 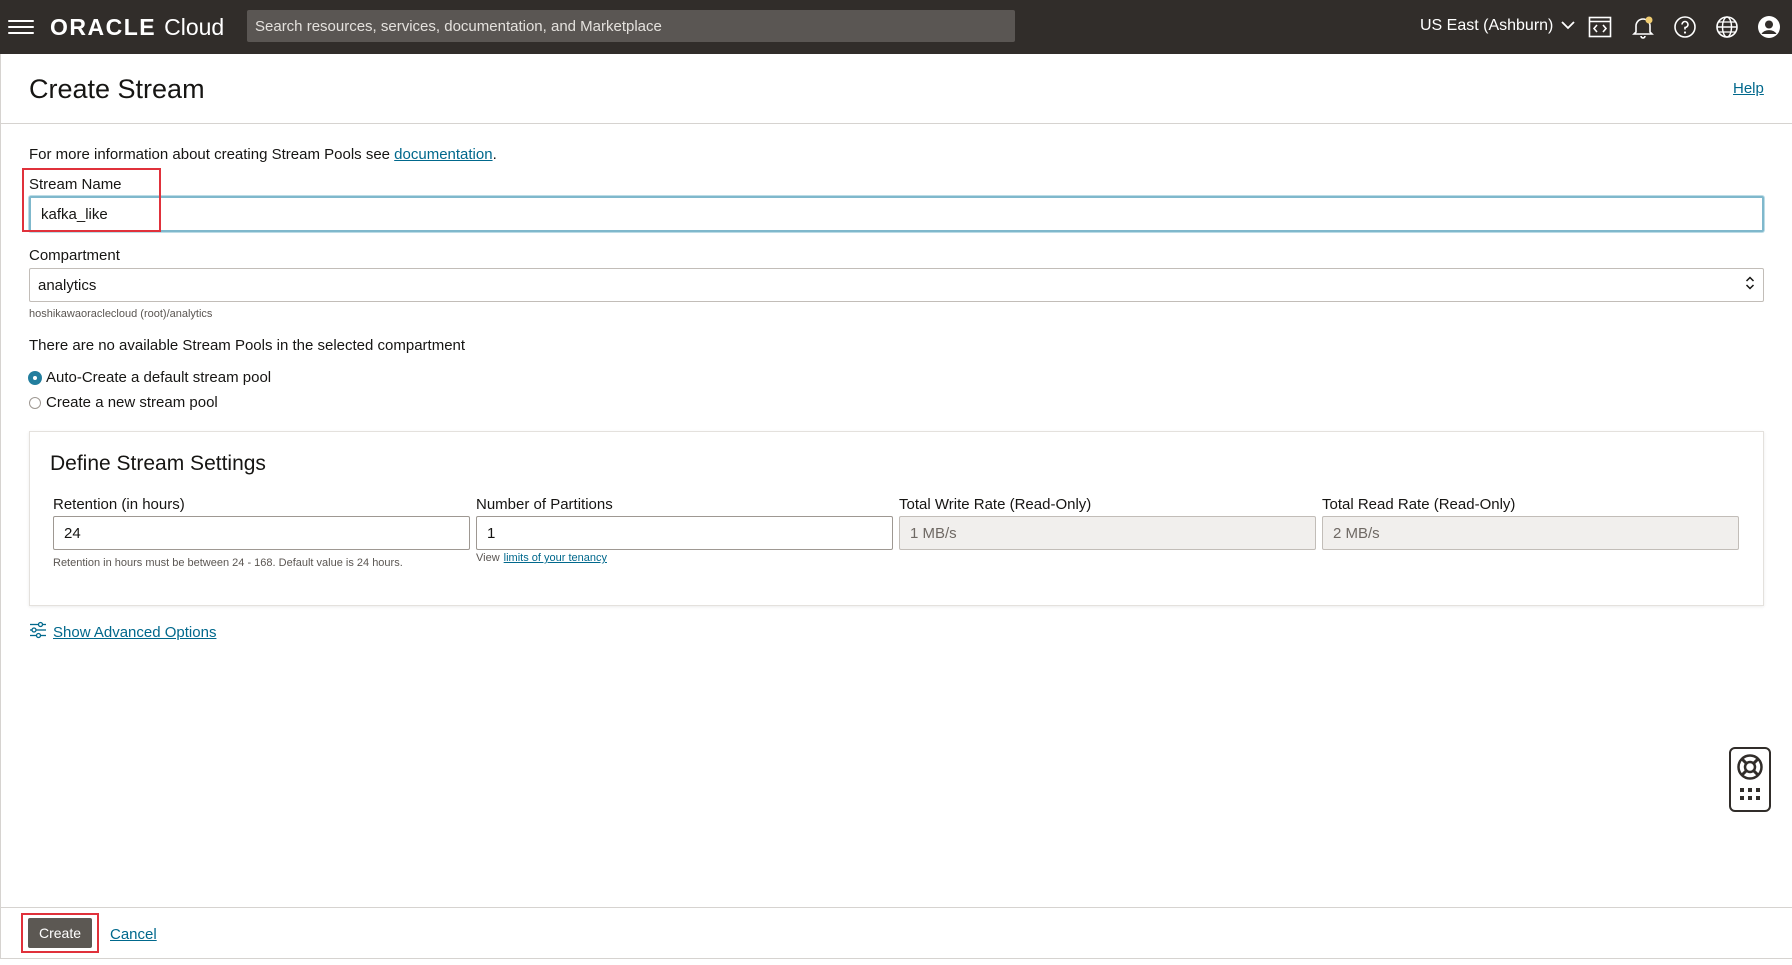 What do you see at coordinates (1727, 27) in the screenshot?
I see `globe-icon` at bounding box center [1727, 27].